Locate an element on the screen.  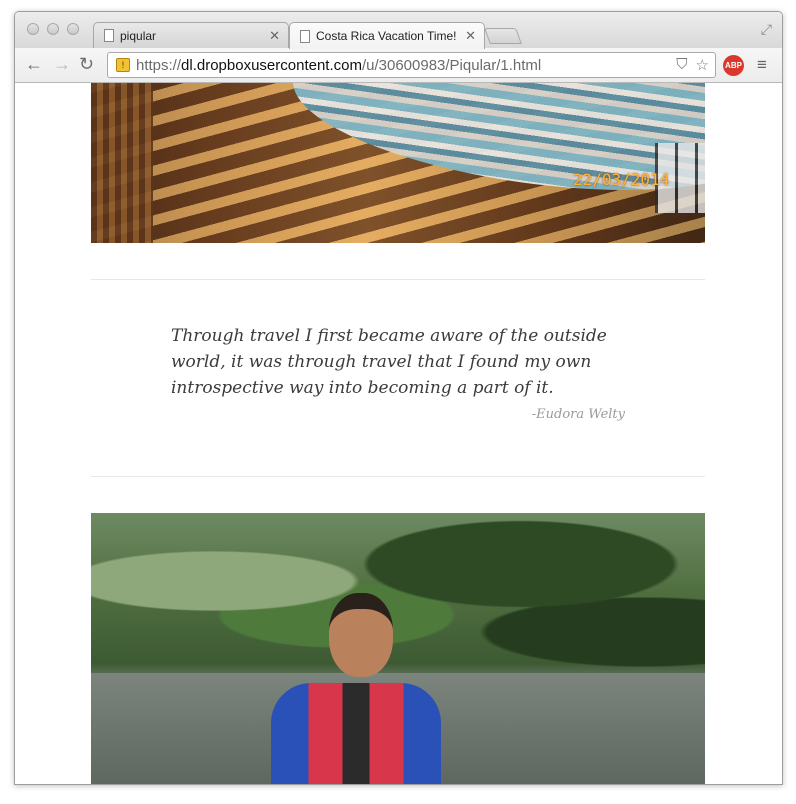
person-body is located at coordinates (356, 733).